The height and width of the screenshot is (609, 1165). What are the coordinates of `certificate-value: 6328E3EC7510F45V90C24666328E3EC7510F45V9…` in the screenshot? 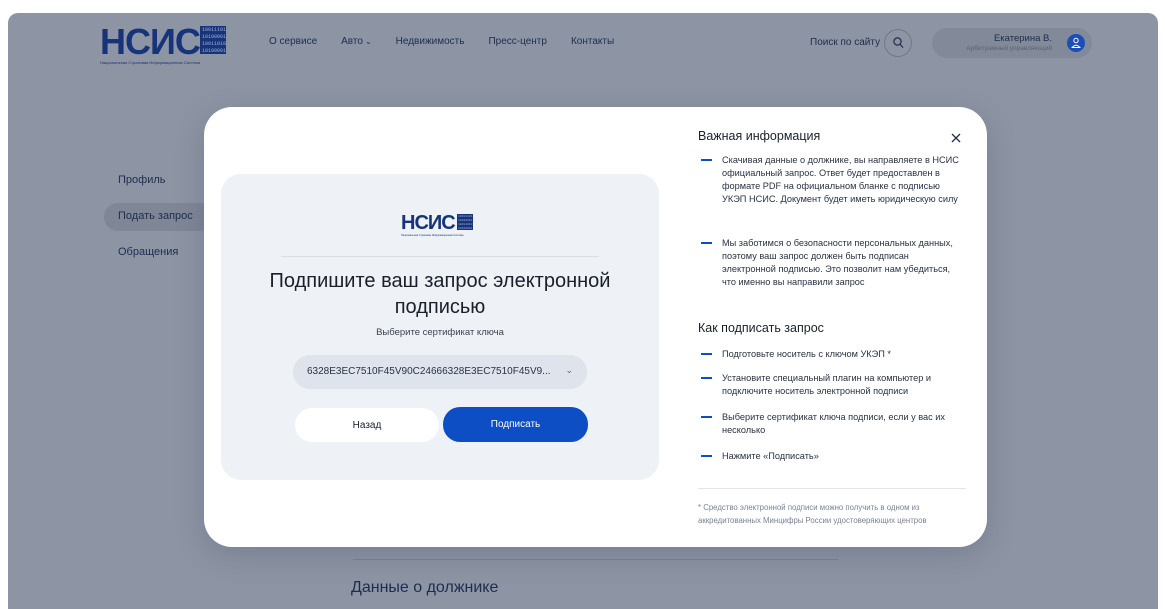 It's located at (429, 371).